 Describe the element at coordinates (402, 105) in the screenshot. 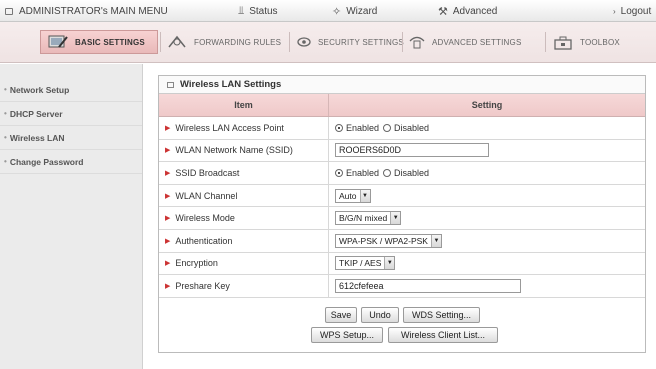

I see `table-header: Item Setting` at that location.